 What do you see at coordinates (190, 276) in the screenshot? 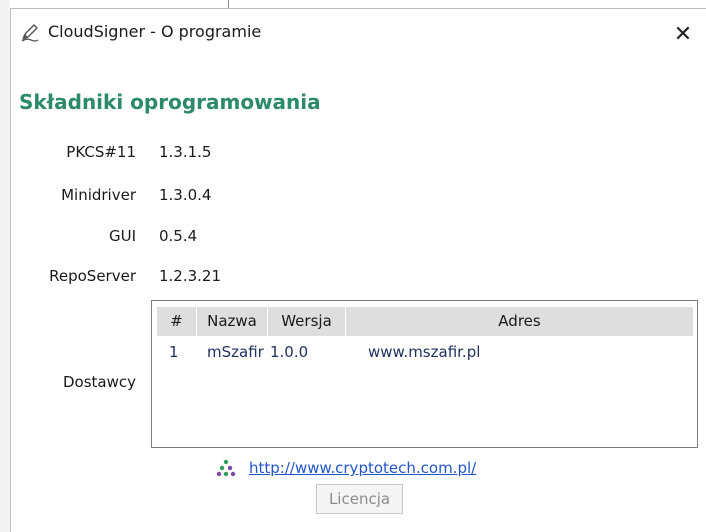
I see `component-value-reposerver: 1.2.3.21` at bounding box center [190, 276].